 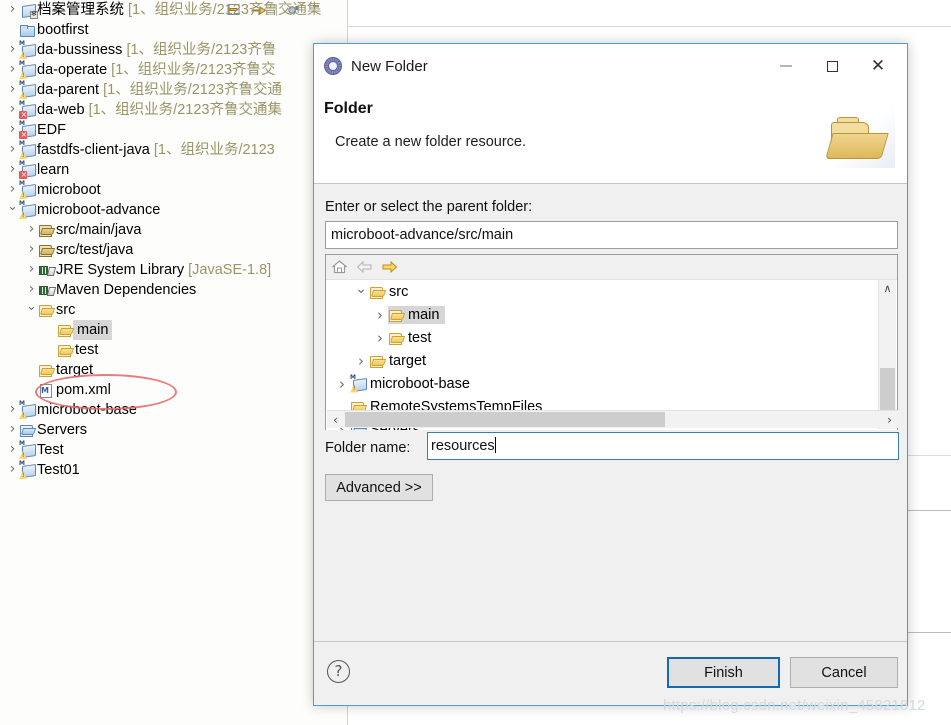 What do you see at coordinates (379, 487) in the screenshot?
I see `advanced-button: Advanced >>` at bounding box center [379, 487].